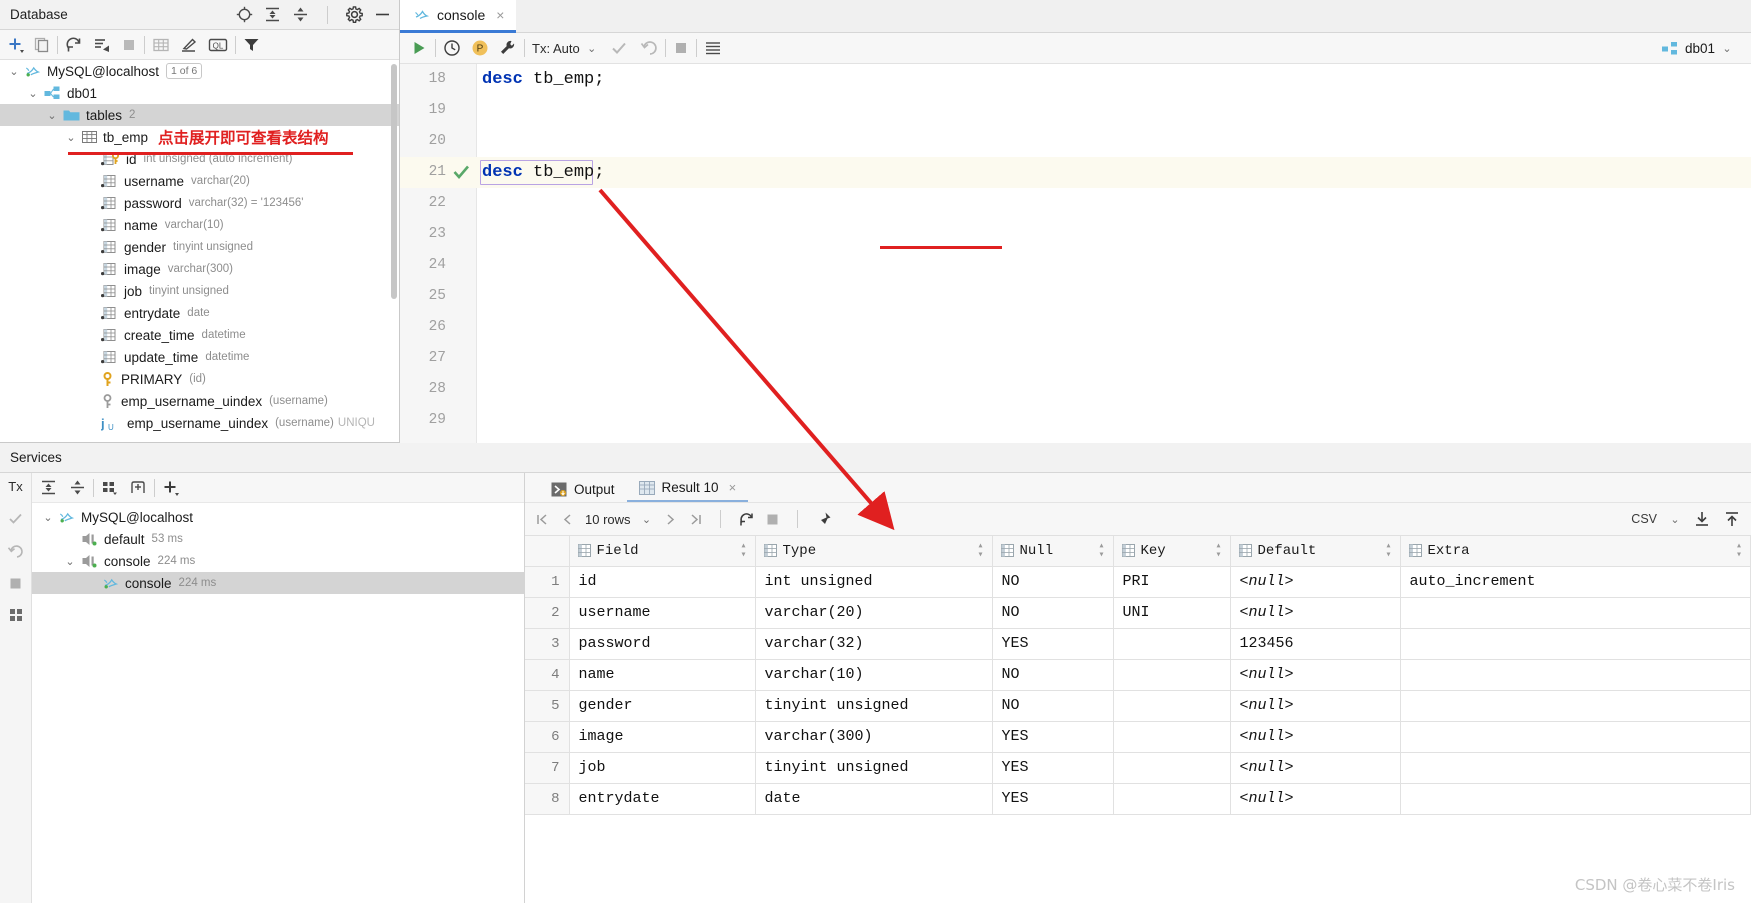 The height and width of the screenshot is (903, 1751). I want to click on grid-cell: int unsigned, so click(874, 582).